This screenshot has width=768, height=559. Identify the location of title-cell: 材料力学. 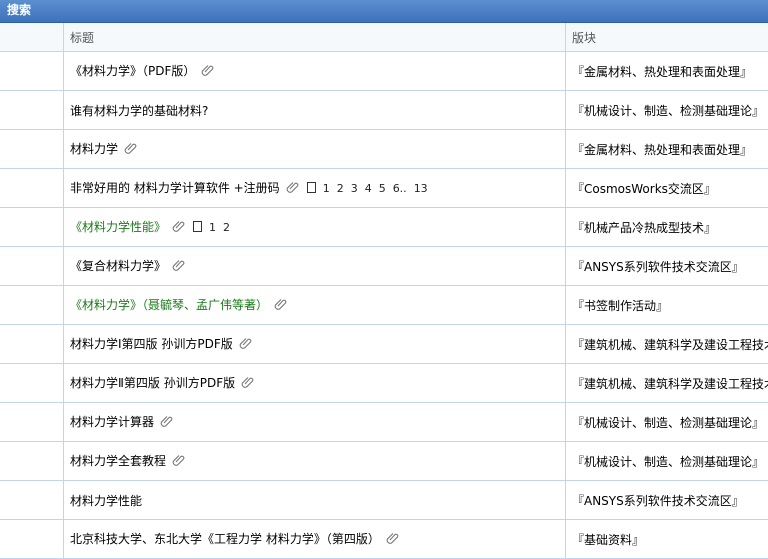
(315, 149).